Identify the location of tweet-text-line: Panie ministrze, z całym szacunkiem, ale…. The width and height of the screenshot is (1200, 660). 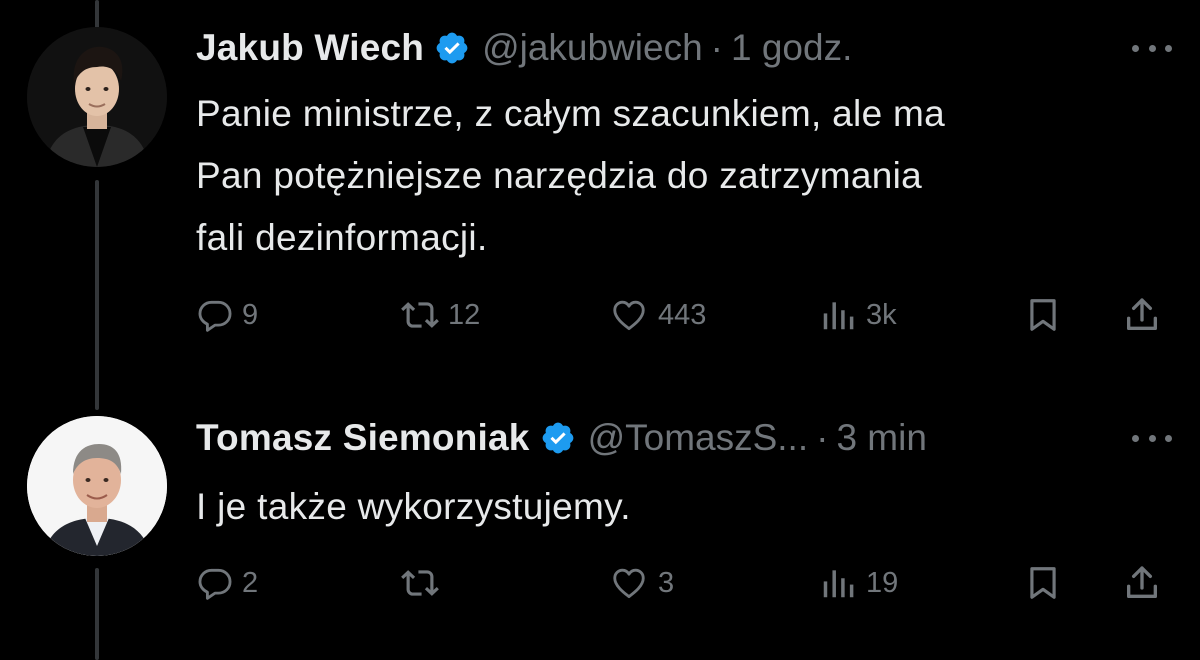
(571, 113).